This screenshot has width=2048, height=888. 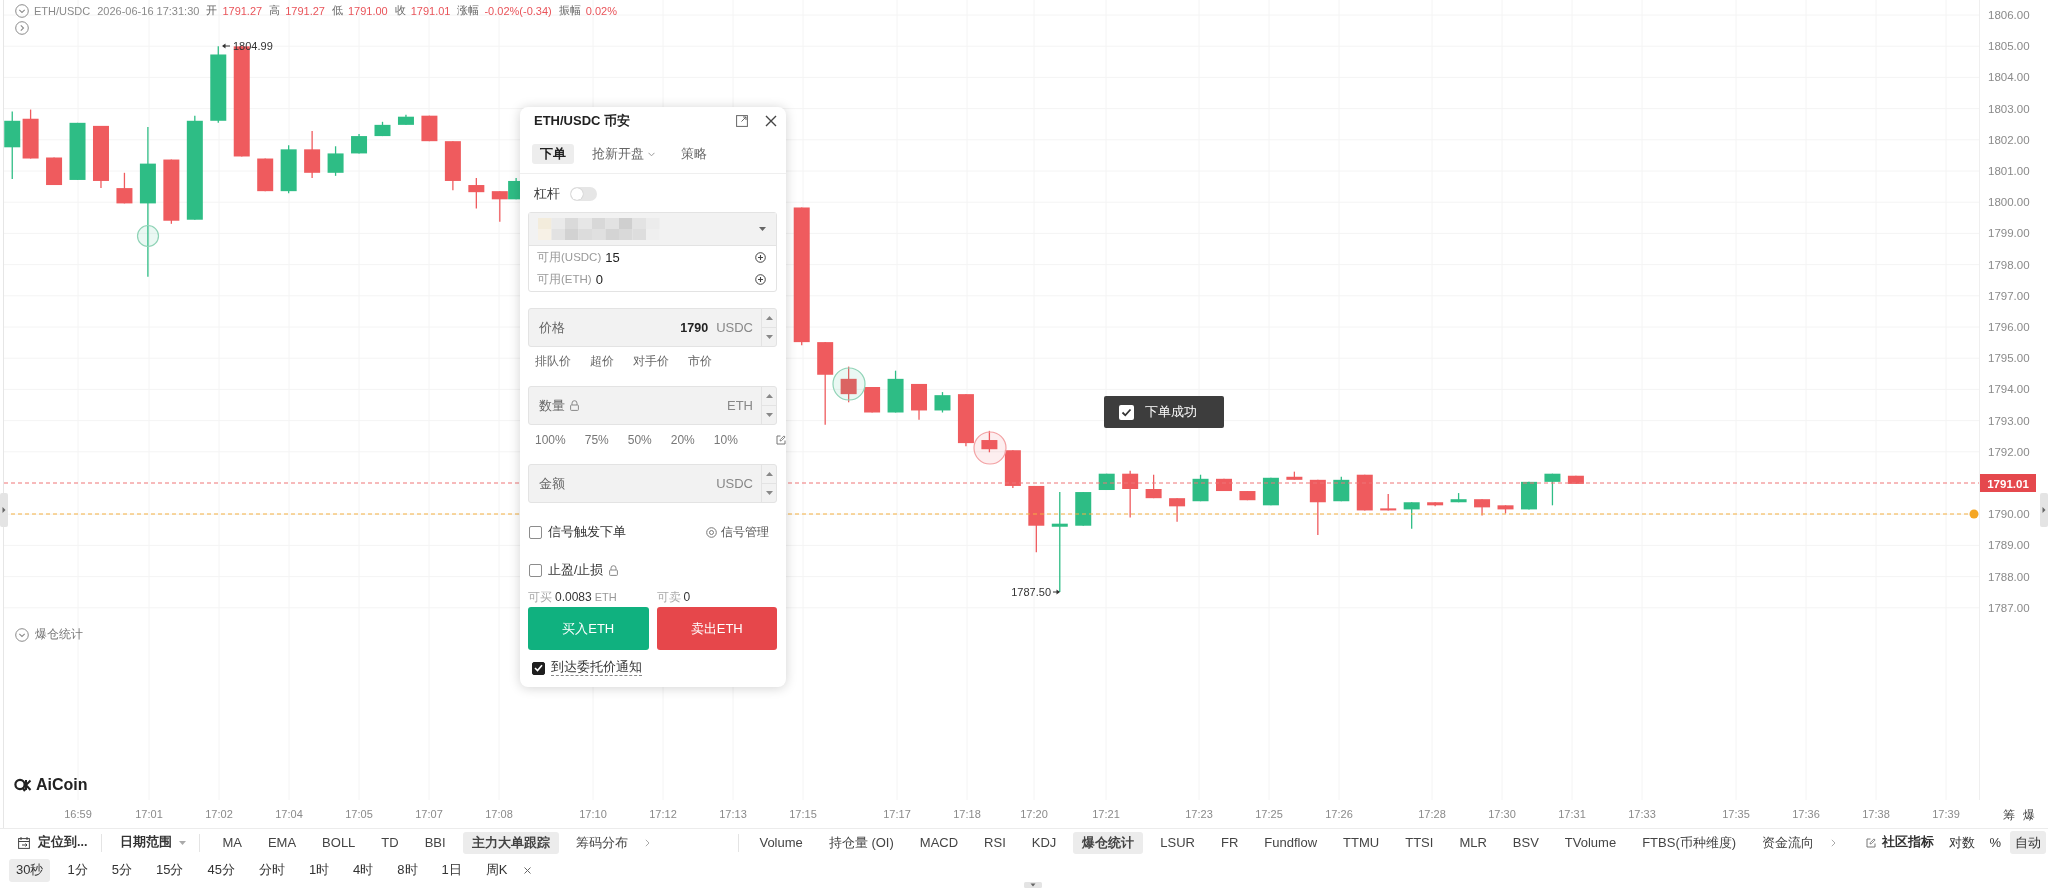 What do you see at coordinates (700, 361) in the screenshot?
I see `price-option: 市价` at bounding box center [700, 361].